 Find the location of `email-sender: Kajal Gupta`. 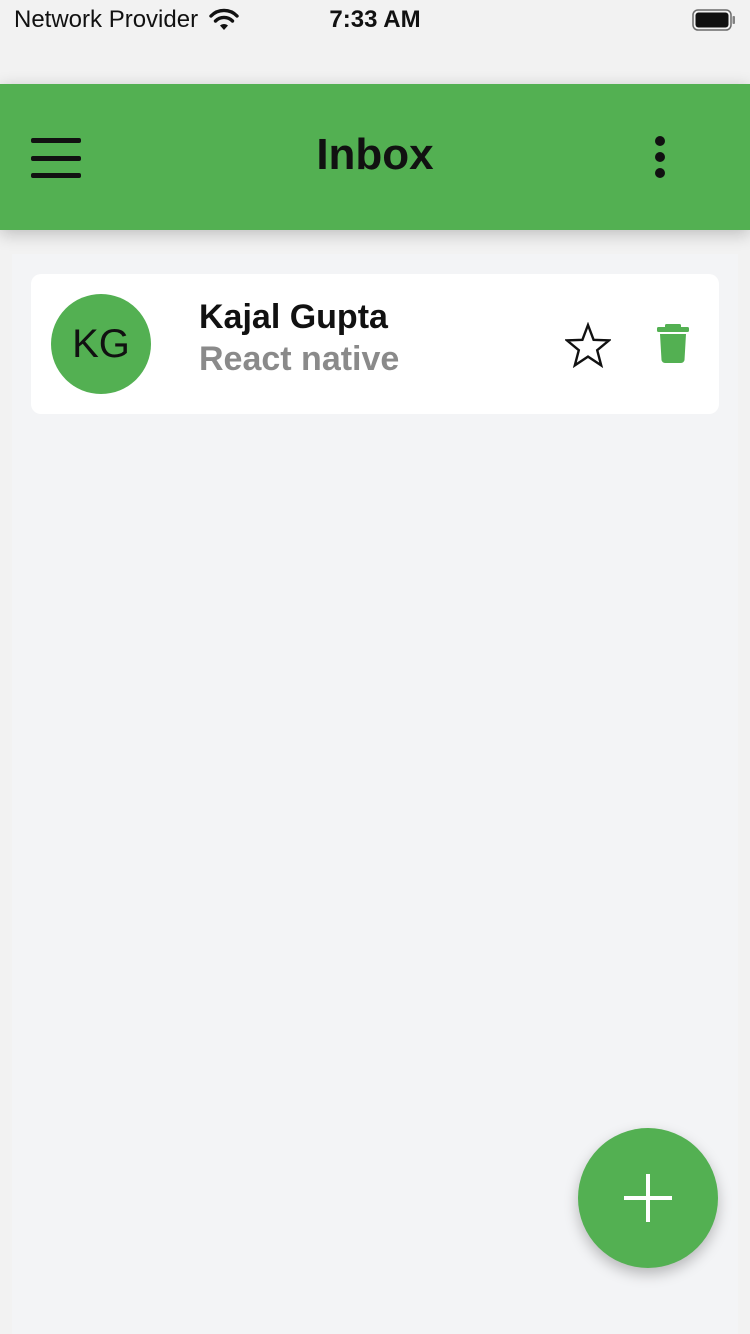

email-sender: Kajal Gupta is located at coordinates (293, 317).